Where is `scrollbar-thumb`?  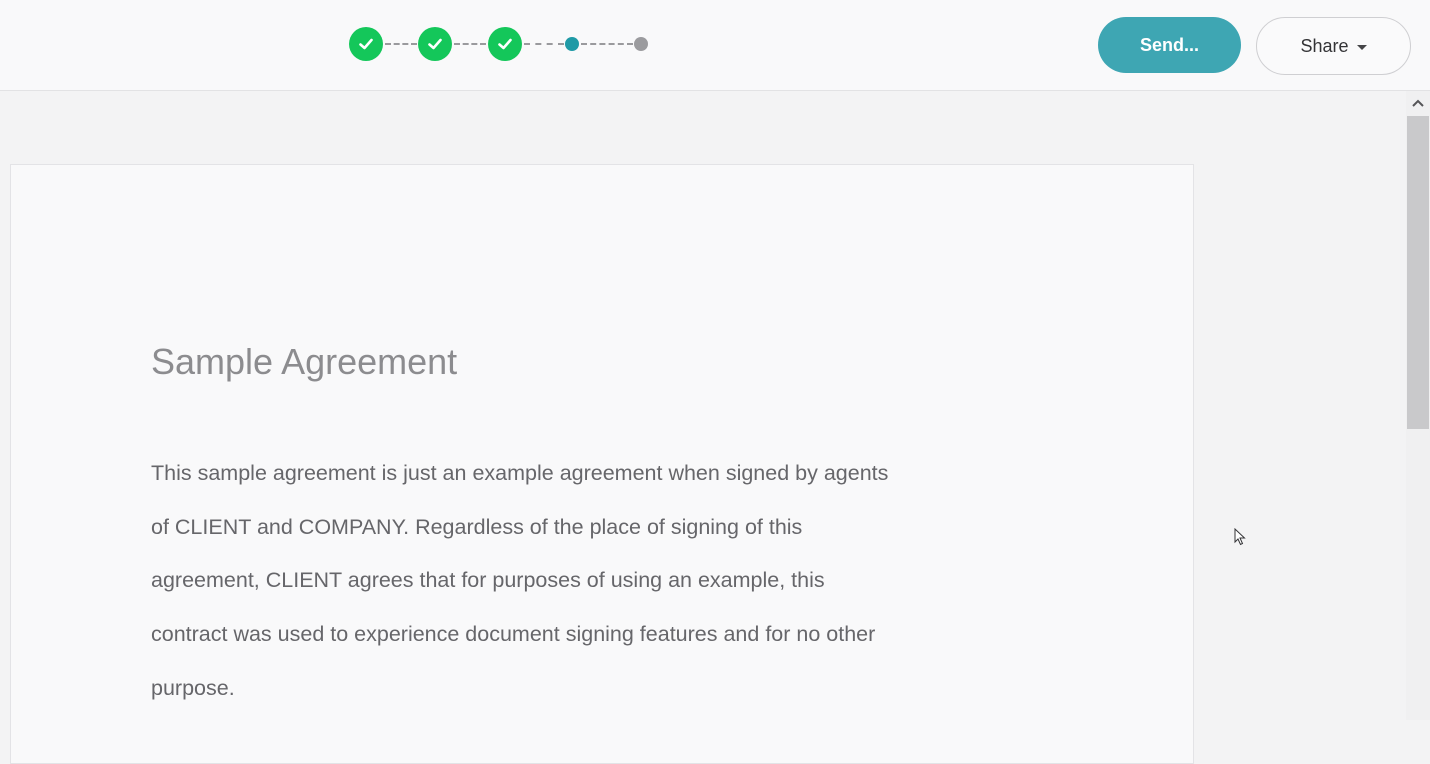 scrollbar-thumb is located at coordinates (1418, 272).